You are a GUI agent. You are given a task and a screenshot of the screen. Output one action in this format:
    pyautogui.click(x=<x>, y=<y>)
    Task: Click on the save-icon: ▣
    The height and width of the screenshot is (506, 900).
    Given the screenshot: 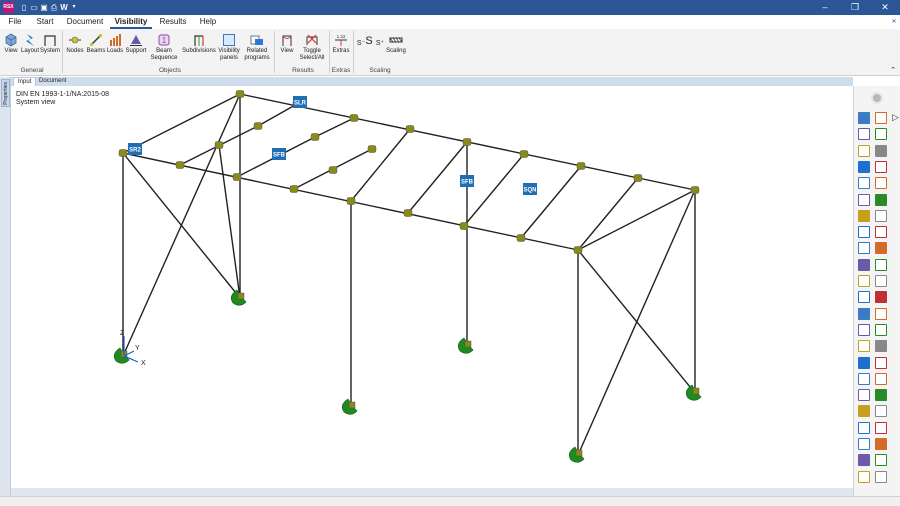 What is the action you would take?
    pyautogui.click(x=44, y=7)
    